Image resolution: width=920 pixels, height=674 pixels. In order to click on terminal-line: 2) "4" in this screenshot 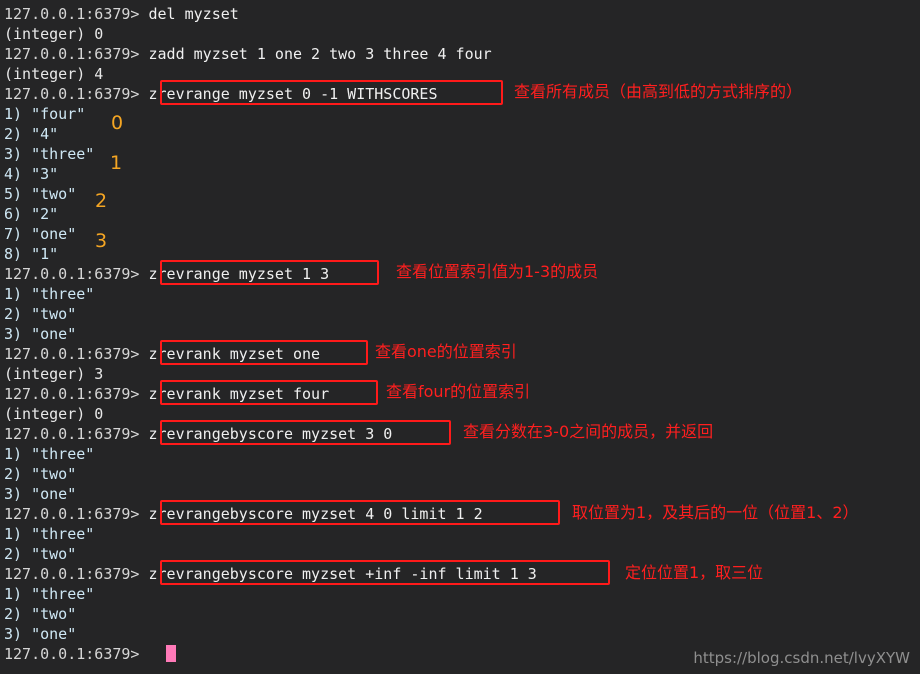, I will do `click(31, 134)`.